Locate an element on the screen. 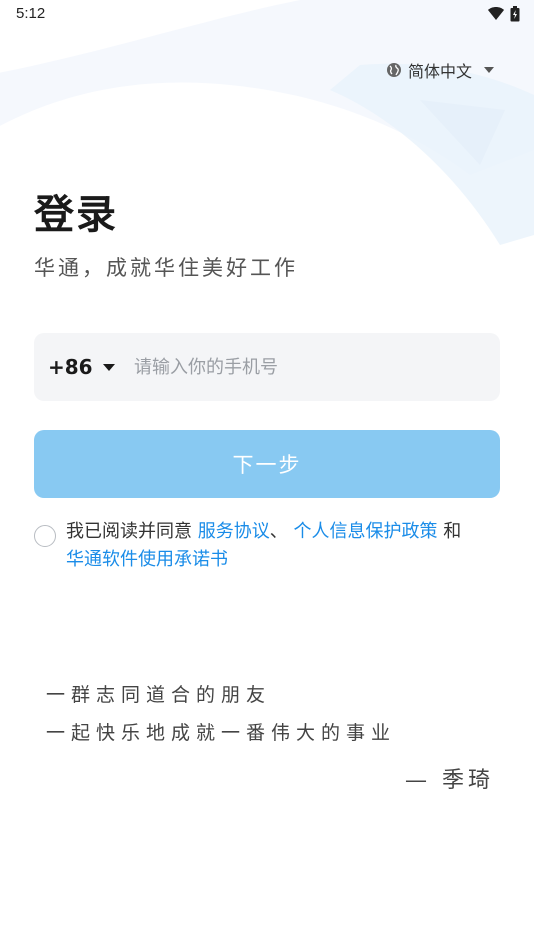 This screenshot has width=534, height=950. language-selector: 简体中文 is located at coordinates (440, 70).